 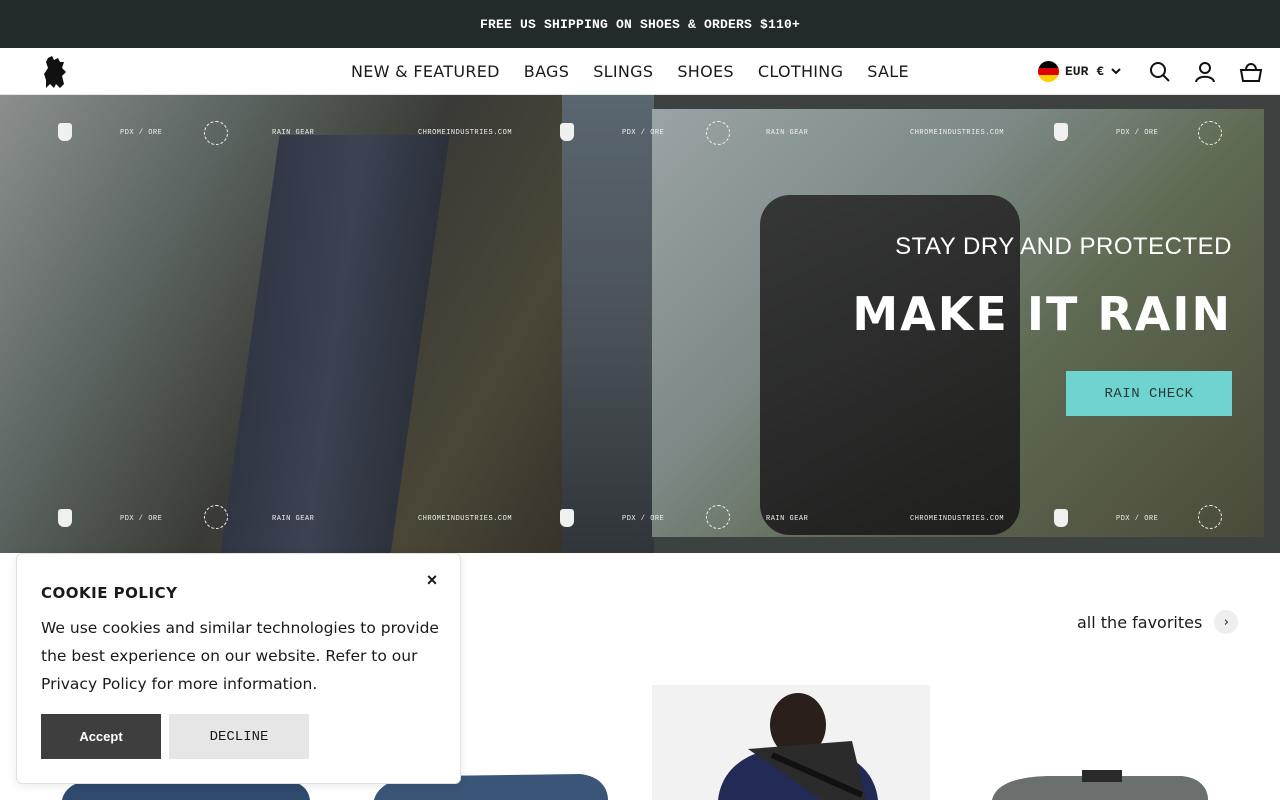 I want to click on announcement-bar: FREE US SHIPPING ON SHOES & ORDERS $110+, so click(x=640, y=24).